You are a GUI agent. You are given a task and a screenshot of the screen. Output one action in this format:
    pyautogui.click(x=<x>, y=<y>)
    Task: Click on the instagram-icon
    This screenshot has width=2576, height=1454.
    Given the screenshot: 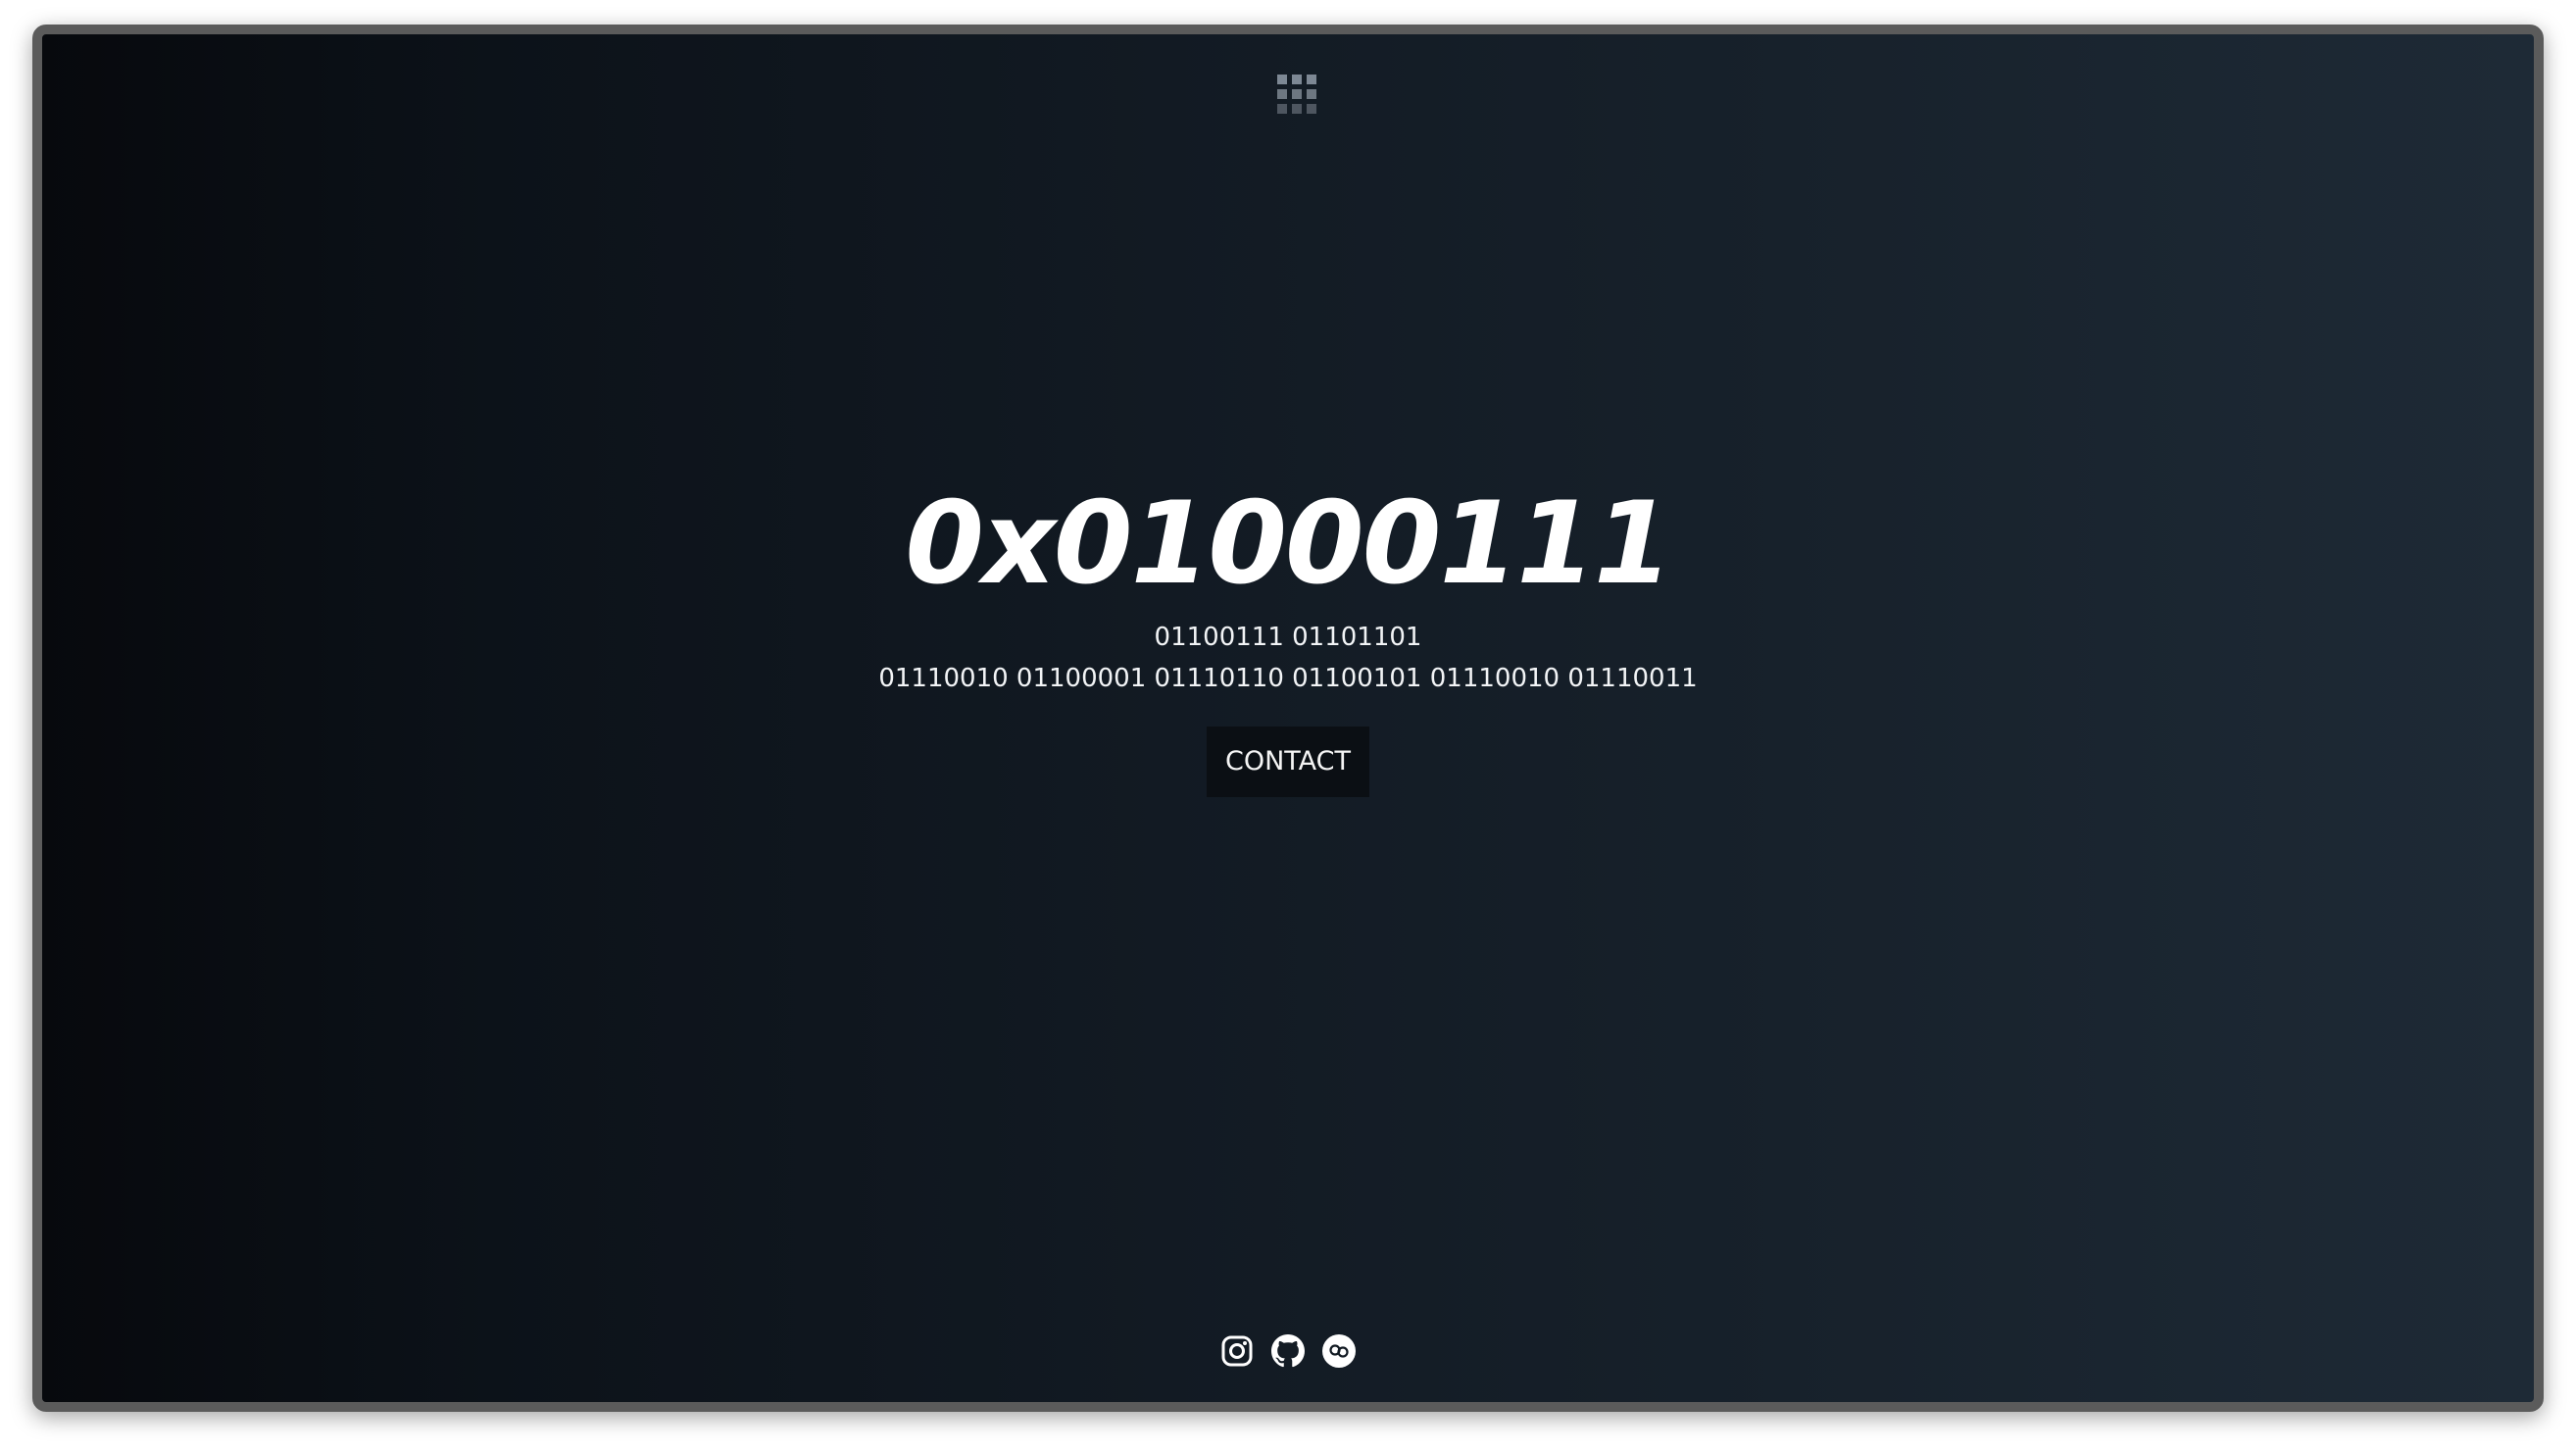 What is the action you would take?
    pyautogui.click(x=1237, y=1351)
    